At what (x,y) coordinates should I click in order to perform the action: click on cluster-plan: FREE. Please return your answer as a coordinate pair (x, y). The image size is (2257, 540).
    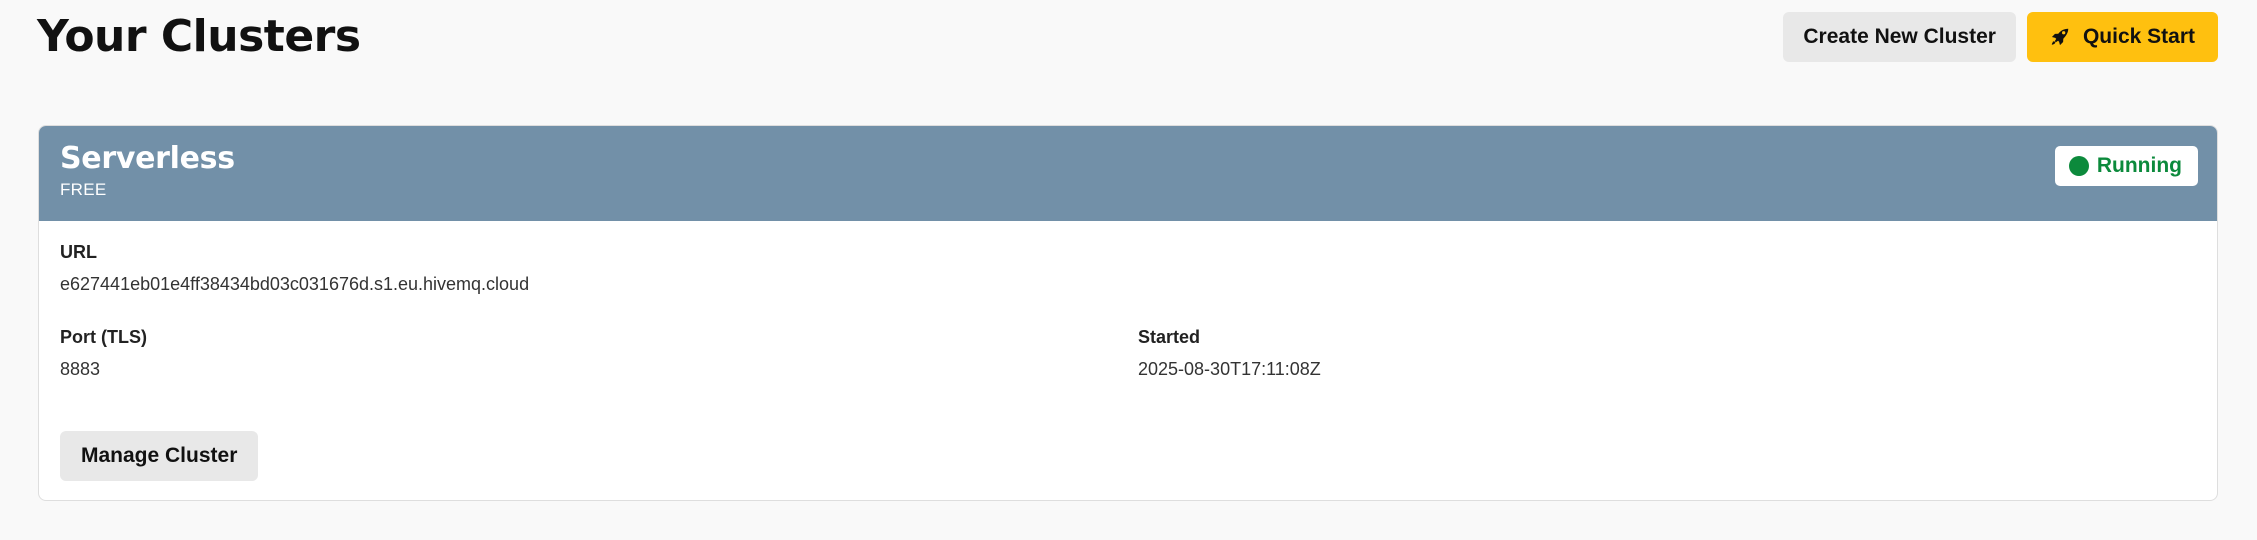
    Looking at the image, I should click on (83, 189).